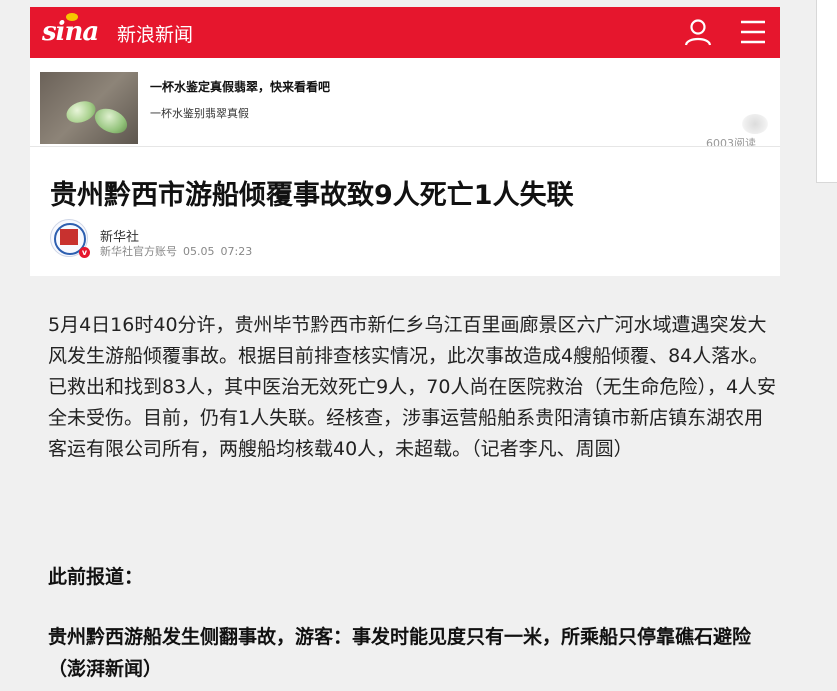 This screenshot has height=691, width=837. Describe the element at coordinates (96, 577) in the screenshot. I see `previous-reports-label: 此前报道：` at that location.